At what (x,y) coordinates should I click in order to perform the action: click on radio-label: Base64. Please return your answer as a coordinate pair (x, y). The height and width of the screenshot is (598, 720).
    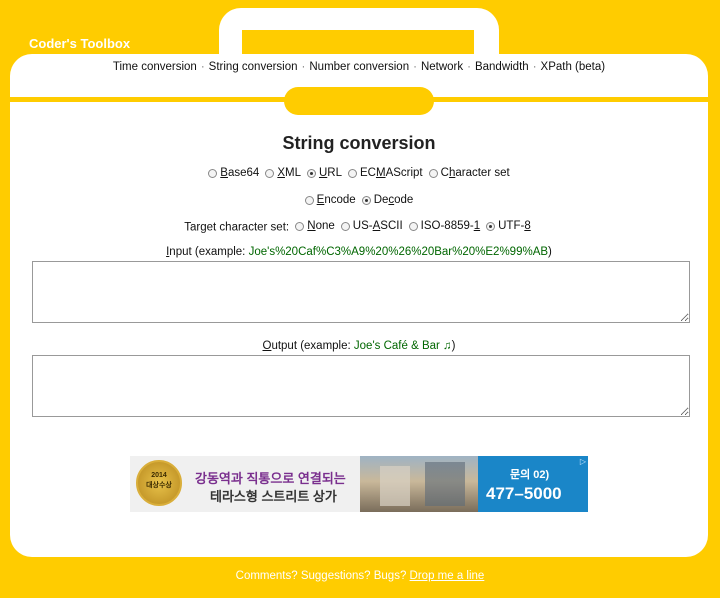
    Looking at the image, I should click on (240, 173).